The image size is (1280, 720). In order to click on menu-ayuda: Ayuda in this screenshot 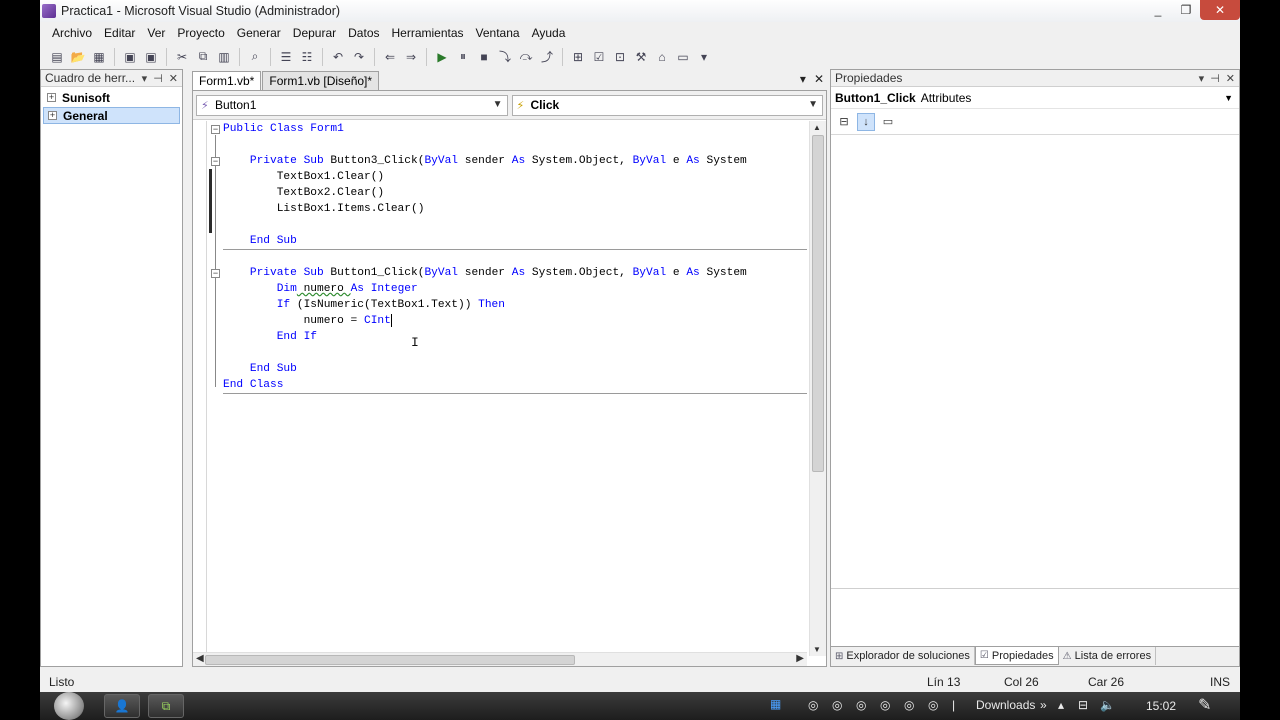, I will do `click(549, 33)`.